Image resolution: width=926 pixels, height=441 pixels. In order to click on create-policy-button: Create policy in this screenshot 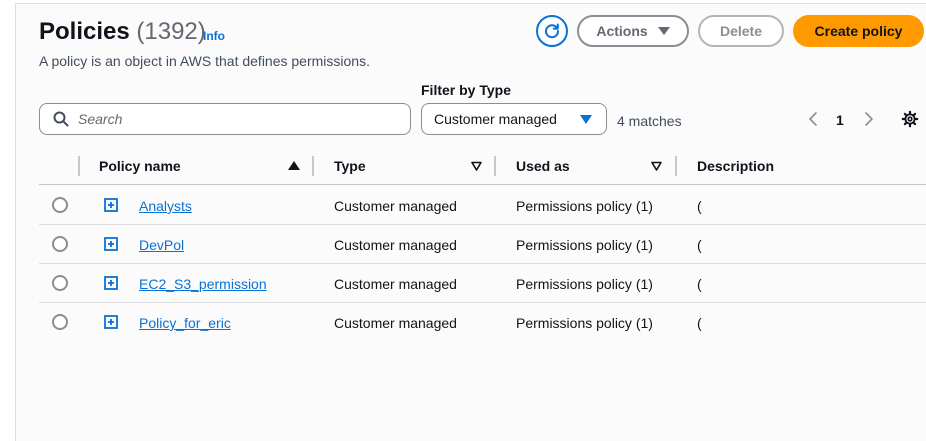, I will do `click(858, 31)`.